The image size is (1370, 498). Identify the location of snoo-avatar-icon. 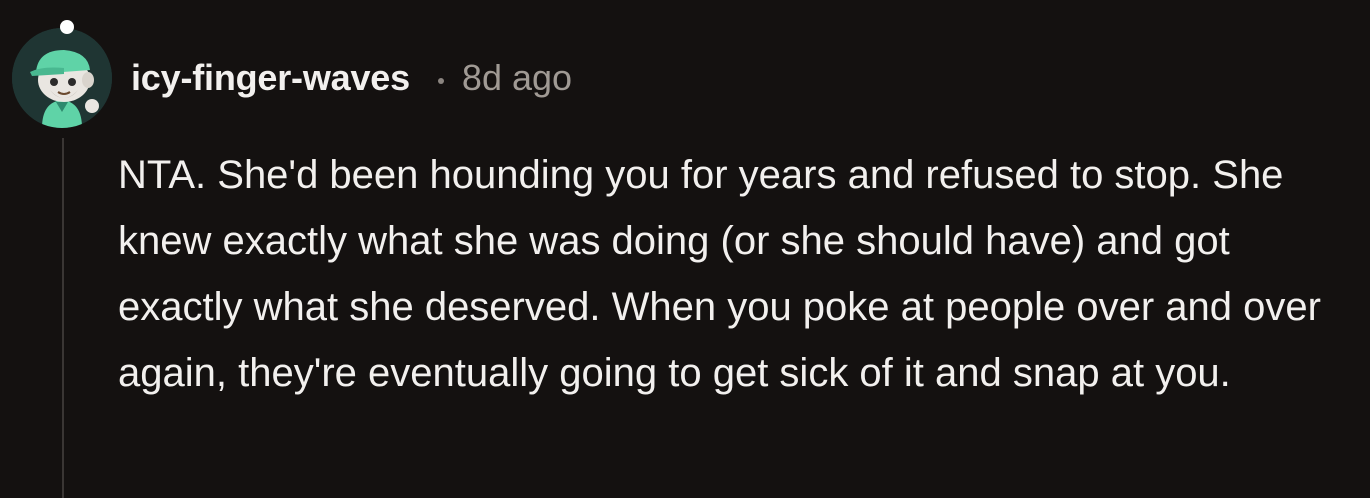
(62, 78).